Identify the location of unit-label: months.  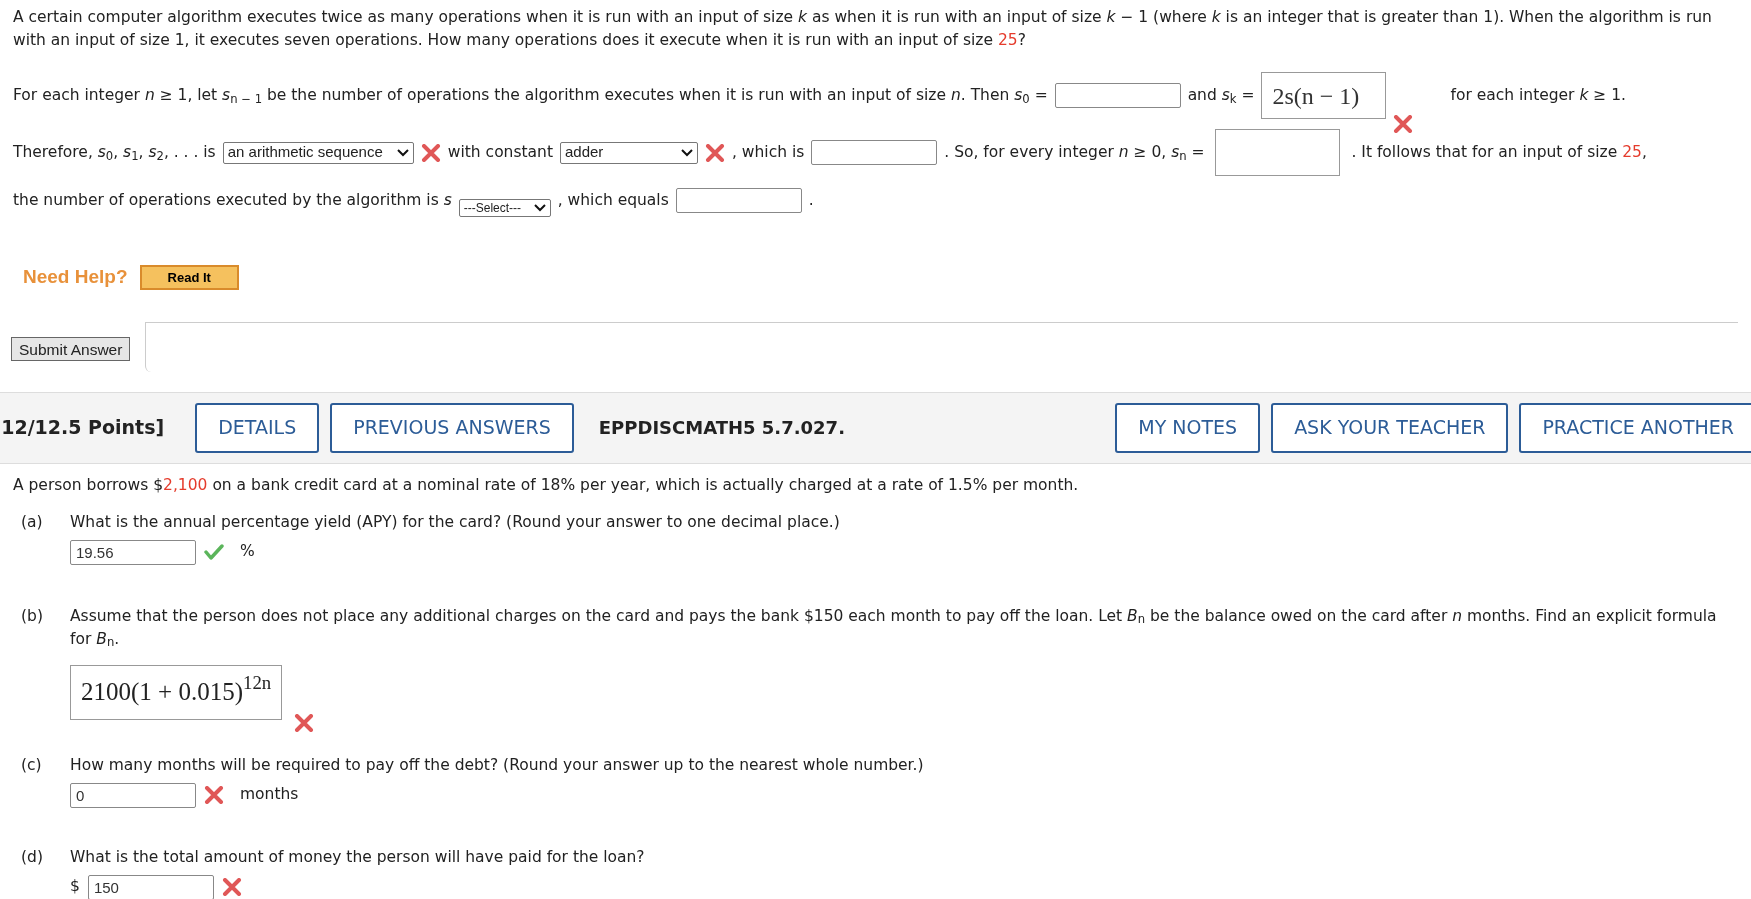
(269, 795).